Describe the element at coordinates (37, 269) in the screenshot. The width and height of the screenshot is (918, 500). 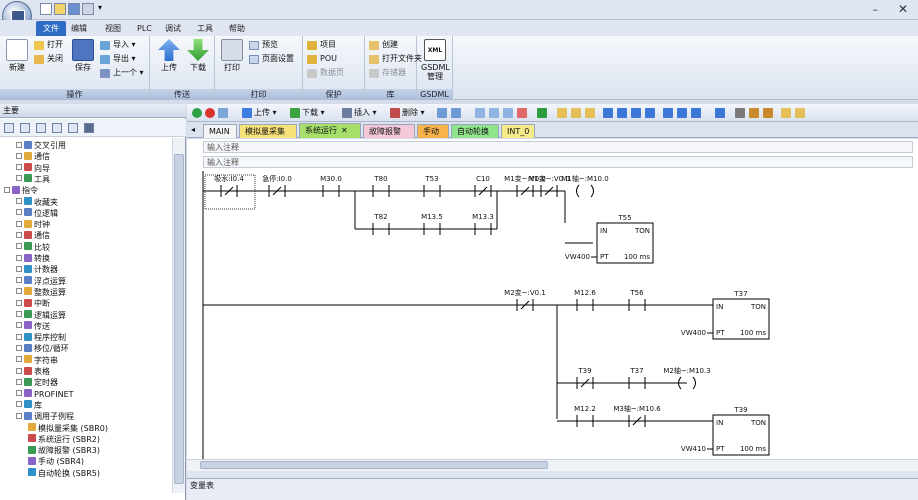
I see `tree-item: 计数器` at that location.